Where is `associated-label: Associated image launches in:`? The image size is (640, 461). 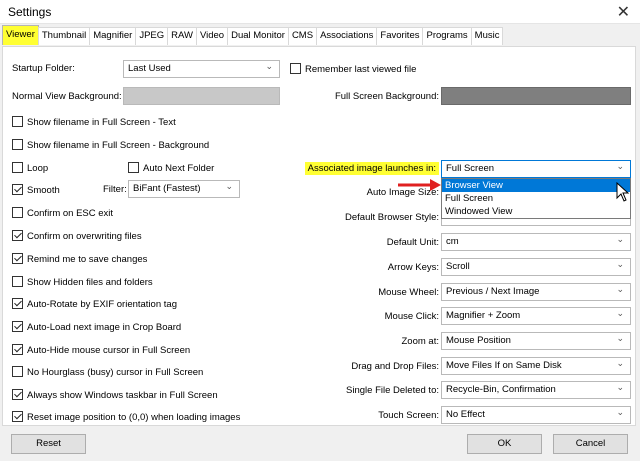 associated-label: Associated image launches in: is located at coordinates (371, 168).